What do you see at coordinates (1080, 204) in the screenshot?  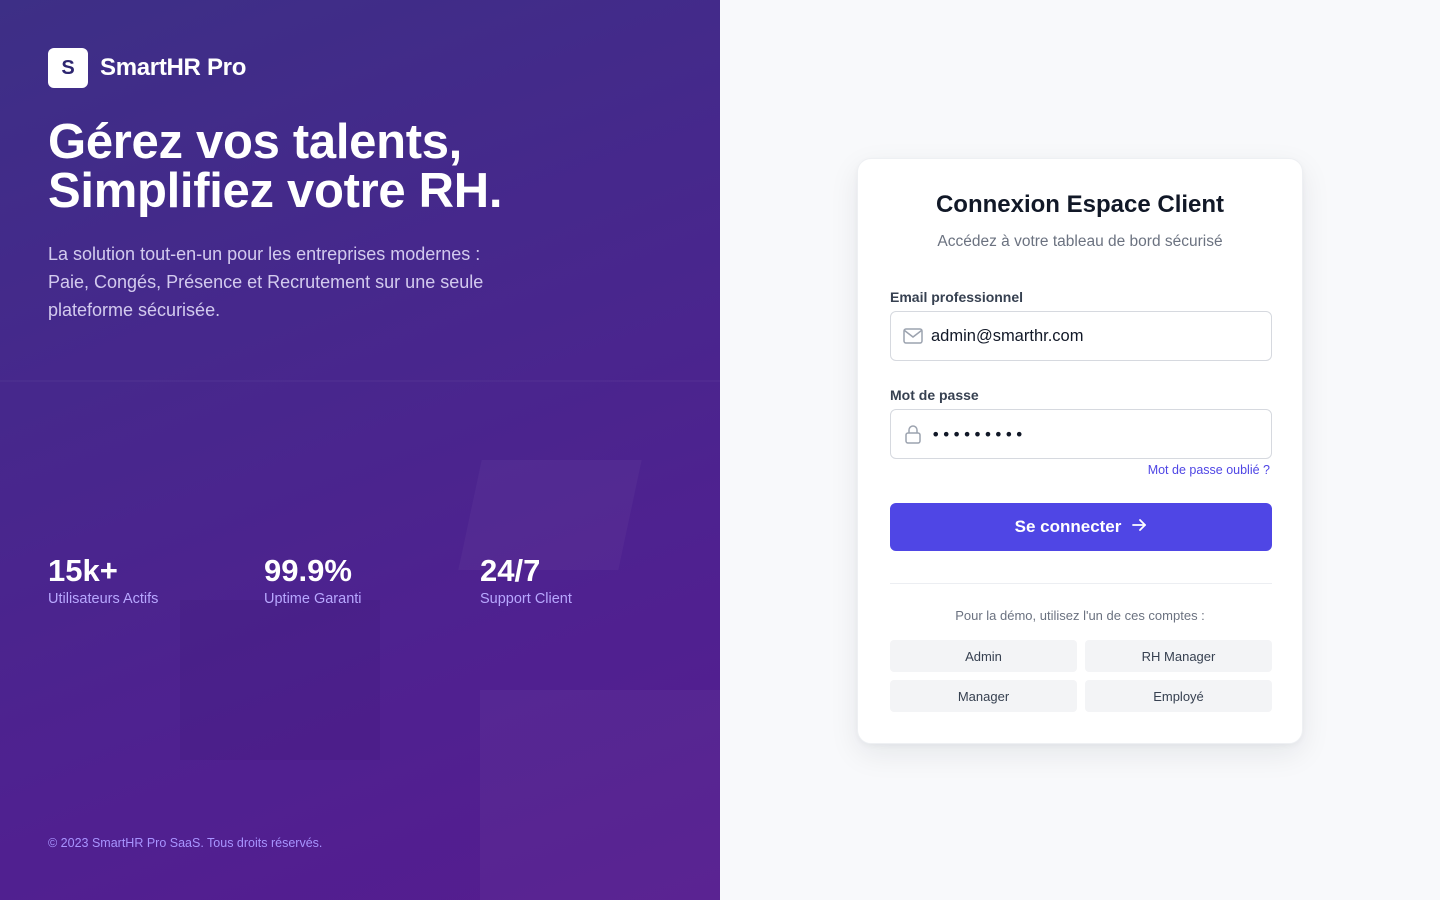 I see `login-title: Connexion Espace Client` at bounding box center [1080, 204].